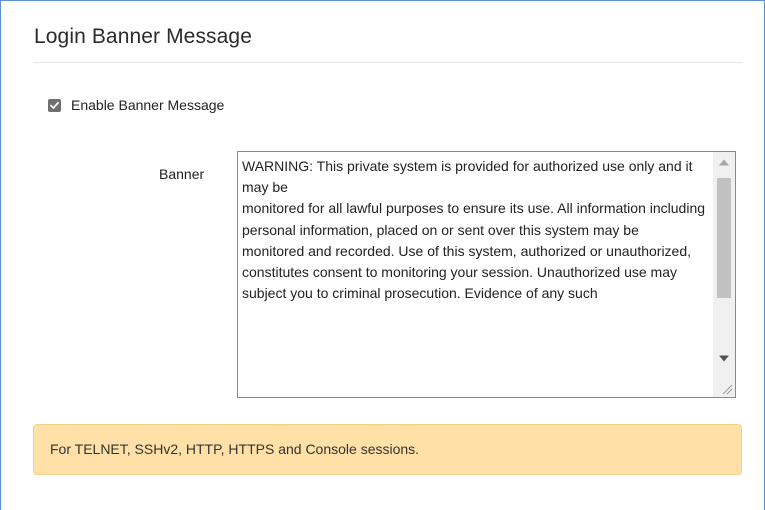  Describe the element at coordinates (724, 162) in the screenshot. I see `scroll-up-arrow-icon` at that location.